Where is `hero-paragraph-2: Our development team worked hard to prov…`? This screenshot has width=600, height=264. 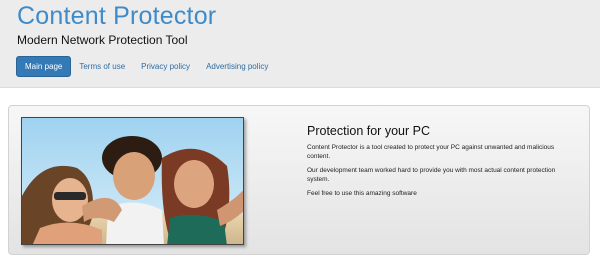
hero-paragraph-2: Our development team worked hard to prov… is located at coordinates (431, 175).